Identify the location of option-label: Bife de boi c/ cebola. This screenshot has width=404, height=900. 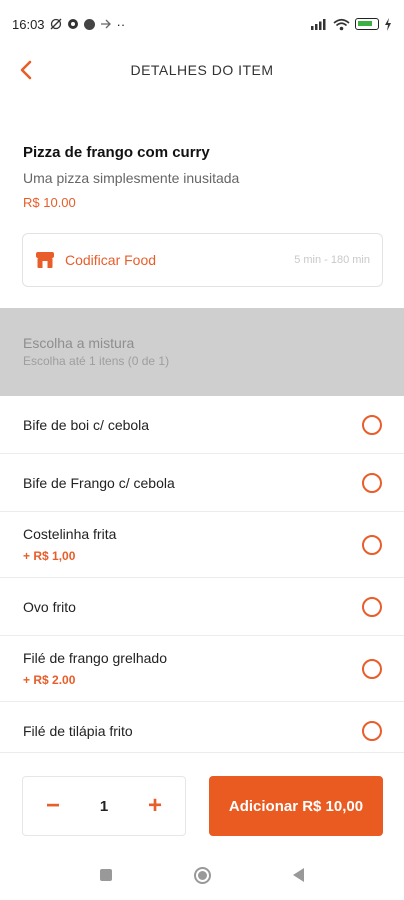
(86, 424).